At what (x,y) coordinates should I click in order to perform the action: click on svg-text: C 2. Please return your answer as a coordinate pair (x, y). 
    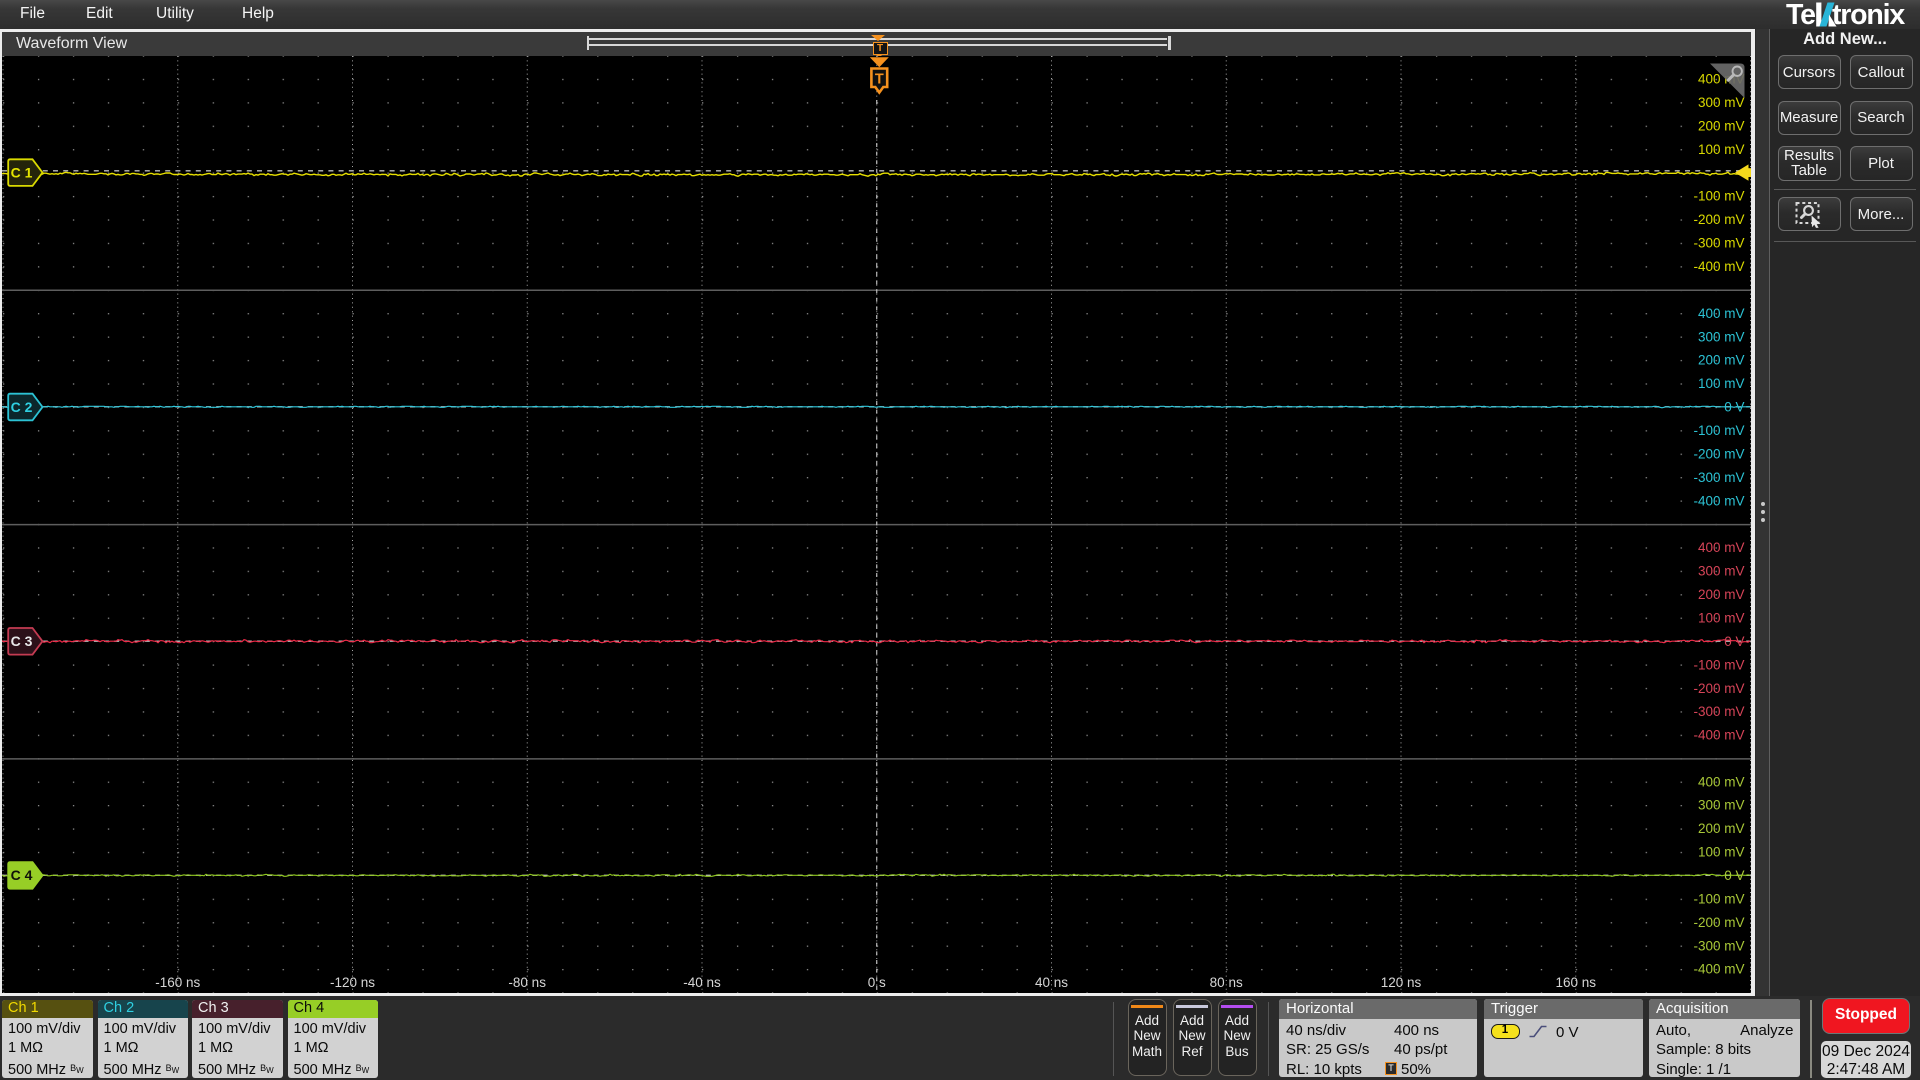
    Looking at the image, I should click on (22, 407).